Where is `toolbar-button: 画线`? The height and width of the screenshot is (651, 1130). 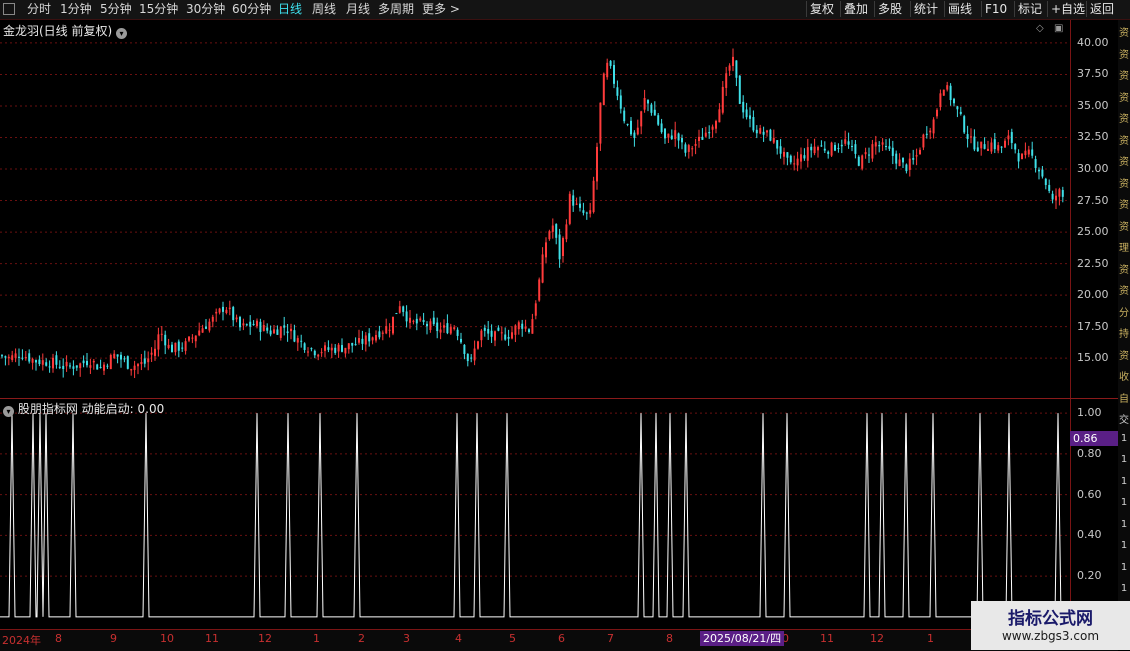 toolbar-button: 画线 is located at coordinates (959, 9).